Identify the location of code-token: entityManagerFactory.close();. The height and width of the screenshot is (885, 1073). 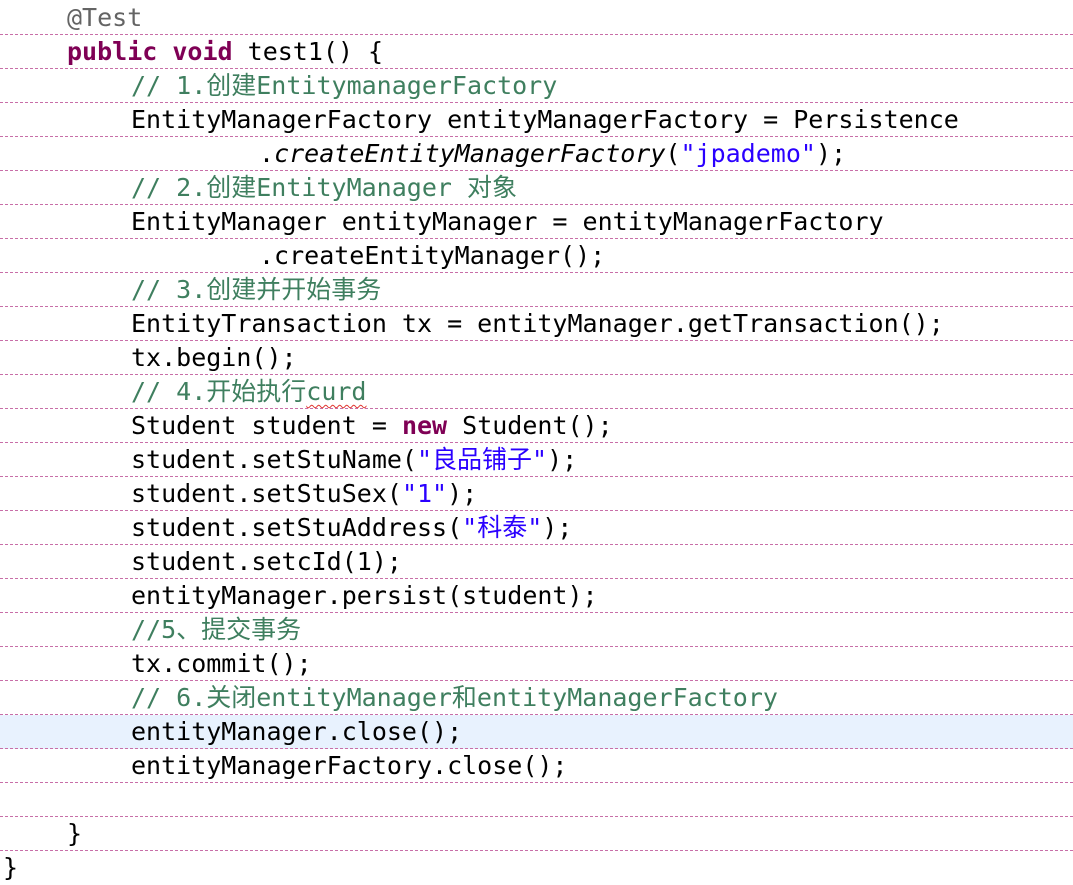
(349, 765).